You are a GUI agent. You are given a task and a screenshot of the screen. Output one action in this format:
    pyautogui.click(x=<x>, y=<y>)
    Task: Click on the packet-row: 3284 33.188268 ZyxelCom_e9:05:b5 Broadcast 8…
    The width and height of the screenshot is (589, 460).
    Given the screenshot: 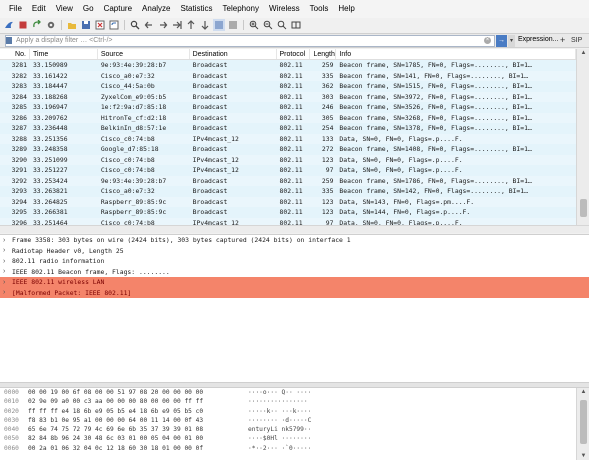 What is the action you would take?
    pyautogui.click(x=288, y=96)
    